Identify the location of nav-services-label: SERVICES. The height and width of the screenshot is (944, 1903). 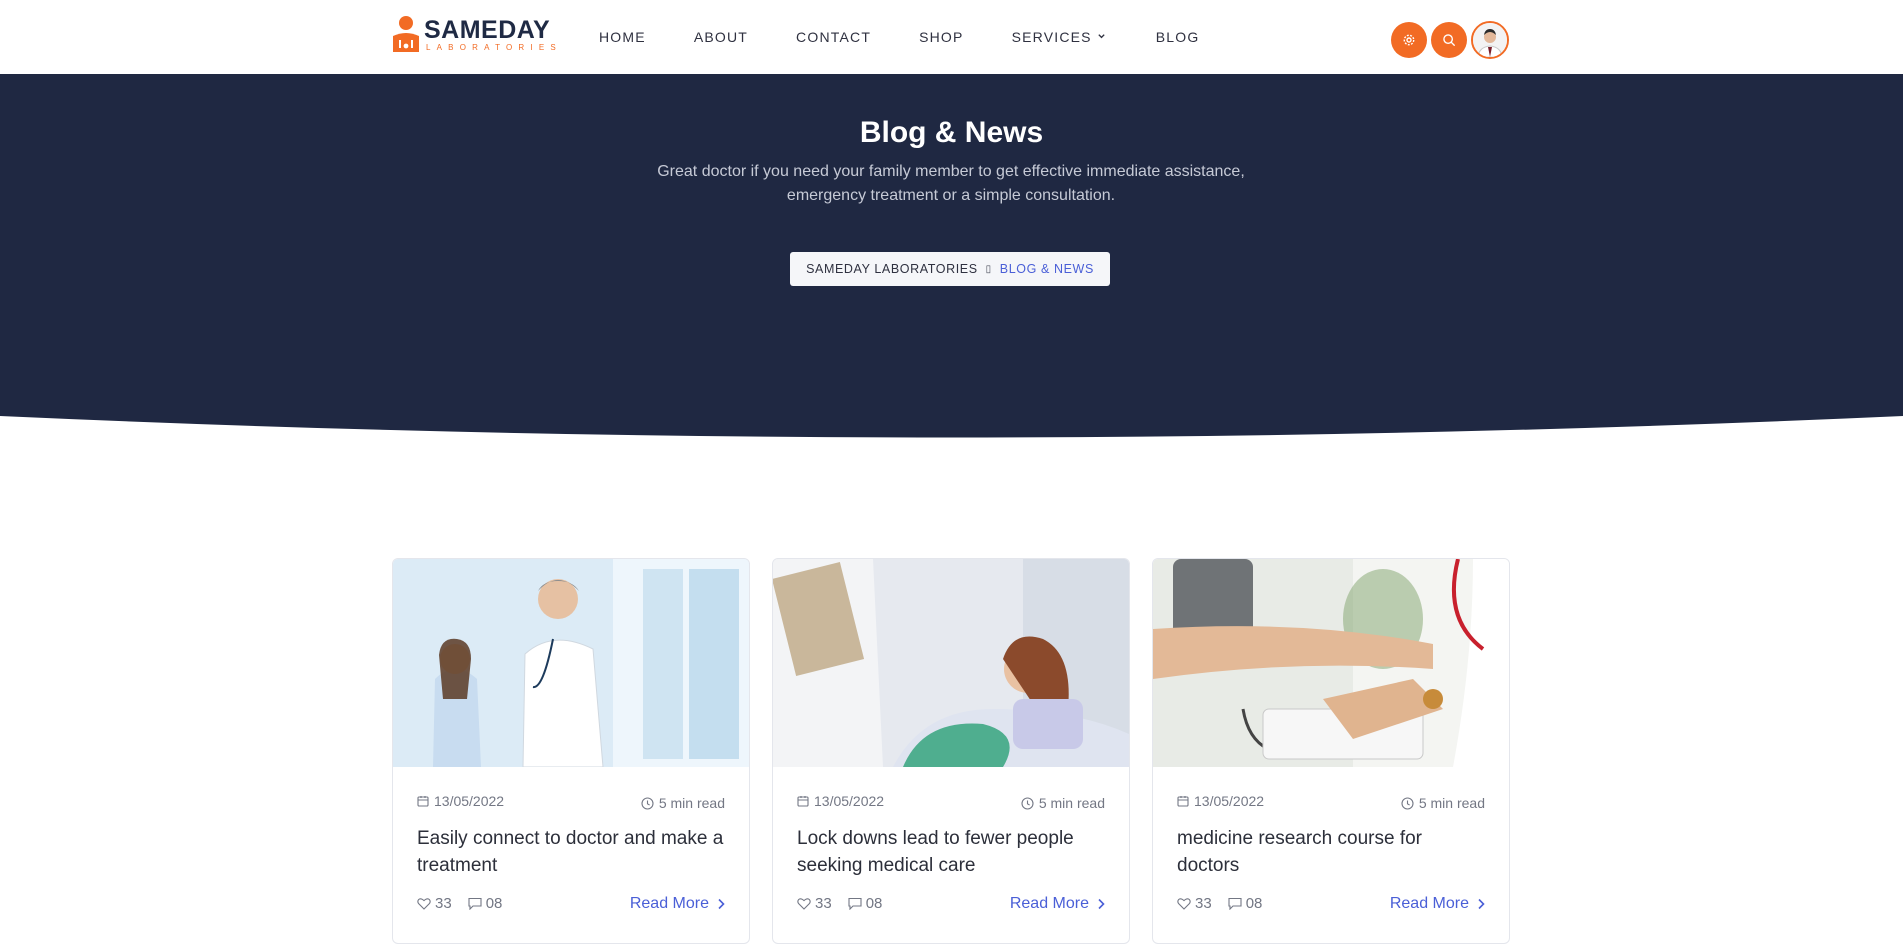
(1051, 37).